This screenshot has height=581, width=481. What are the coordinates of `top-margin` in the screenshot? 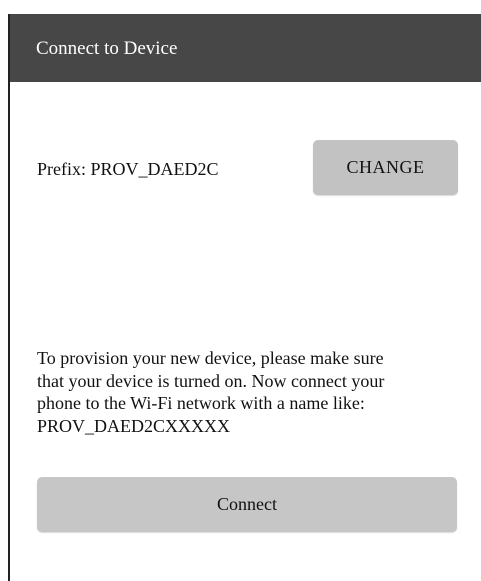 It's located at (240, 7).